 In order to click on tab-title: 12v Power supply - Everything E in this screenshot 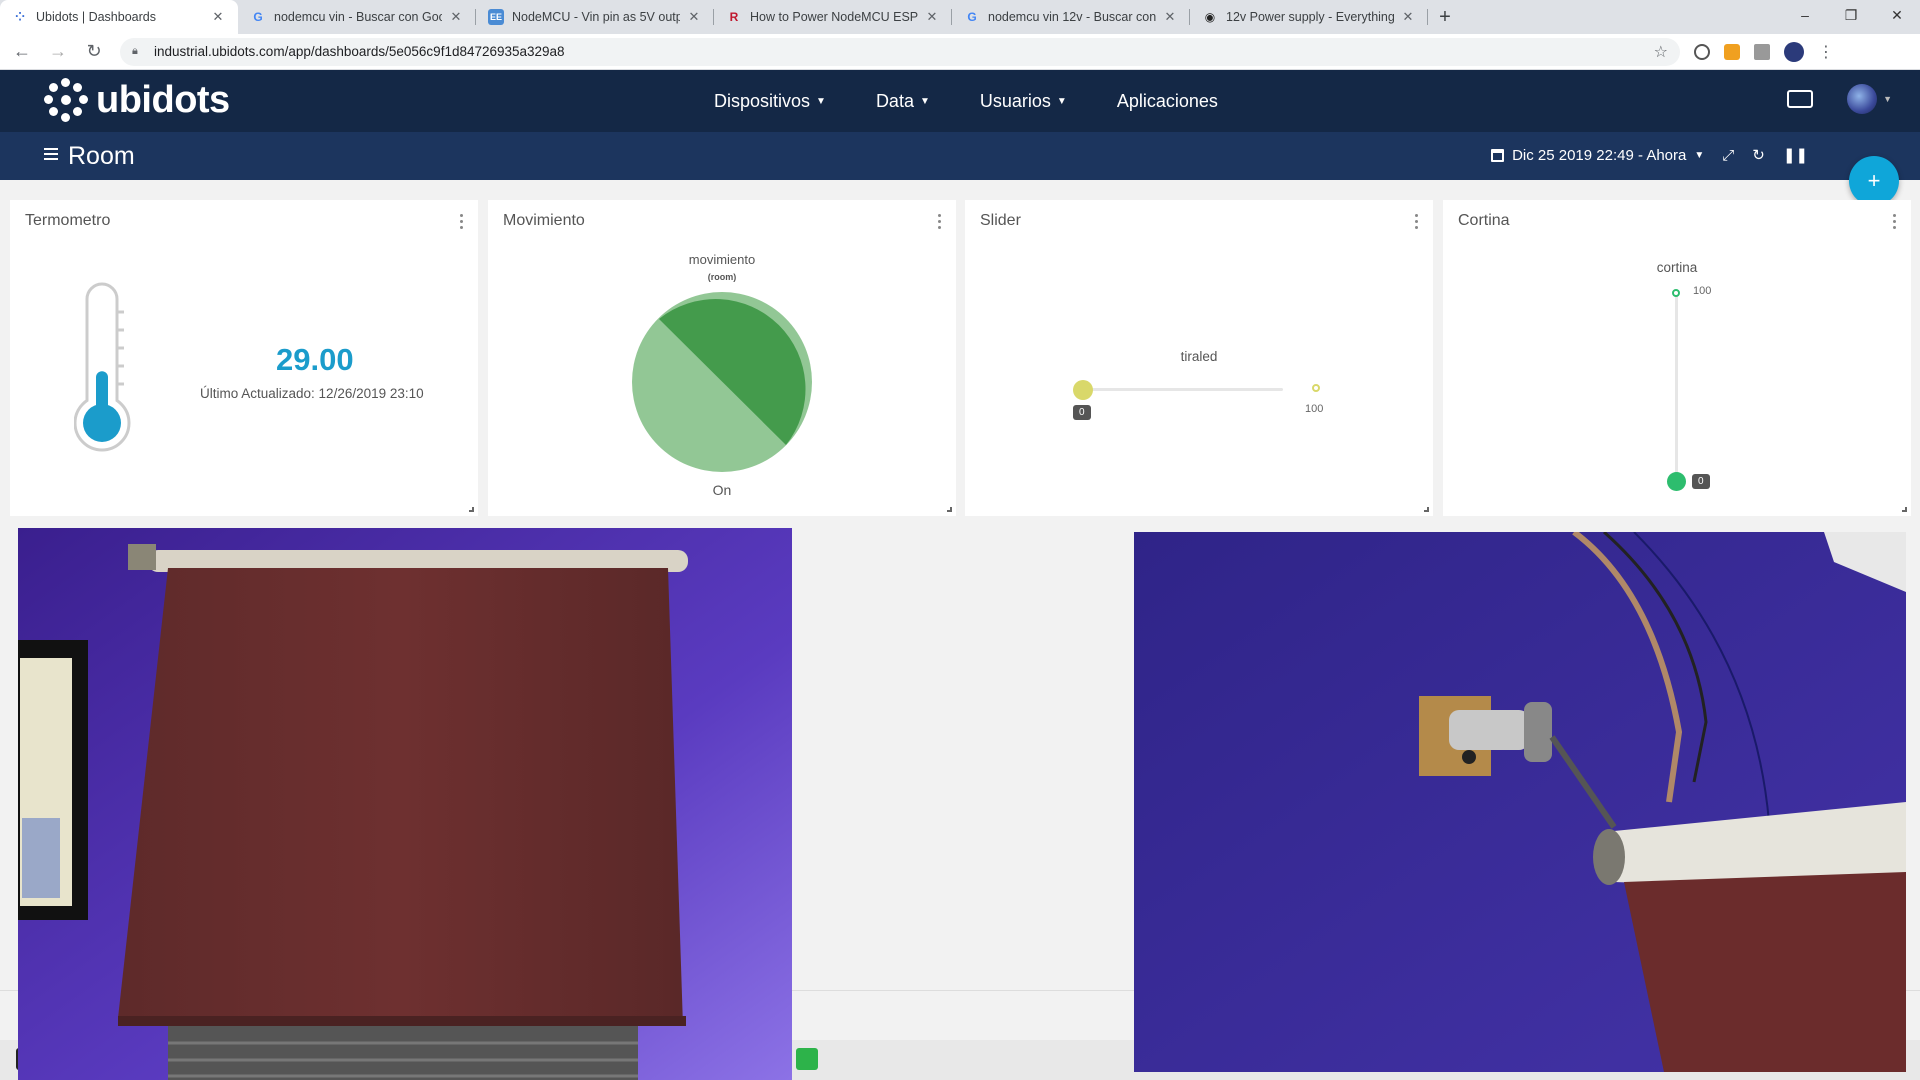, I will do `click(1310, 17)`.